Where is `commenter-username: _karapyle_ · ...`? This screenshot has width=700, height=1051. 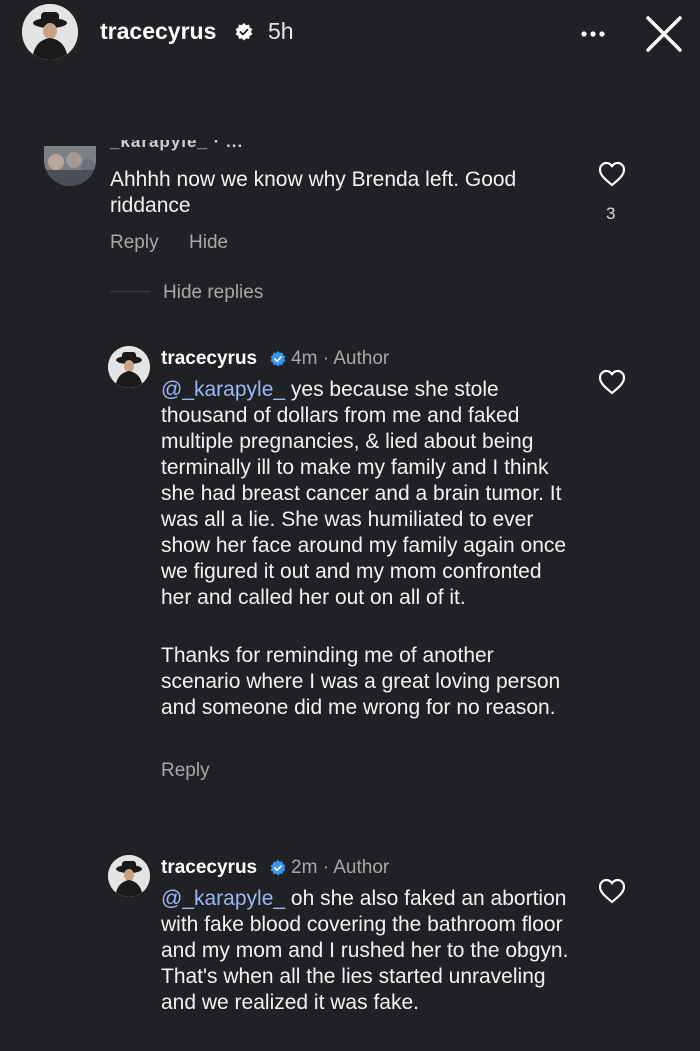
commenter-username: _karapyle_ · ... is located at coordinates (185, 149).